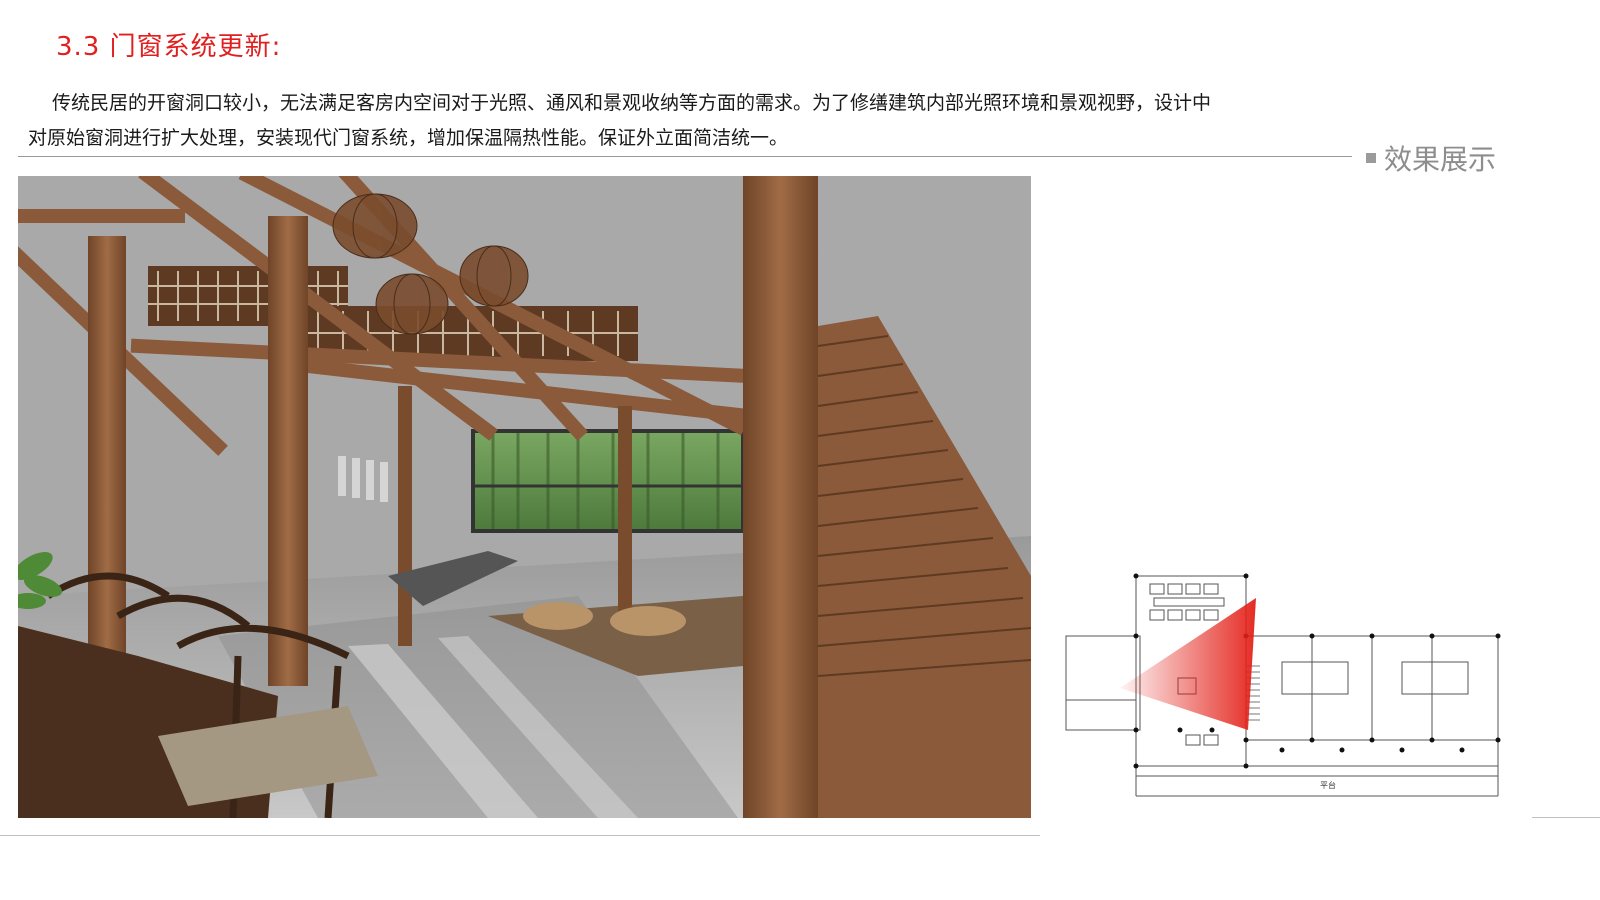  Describe the element at coordinates (520, 835) in the screenshot. I see `footer-divider-left` at that location.